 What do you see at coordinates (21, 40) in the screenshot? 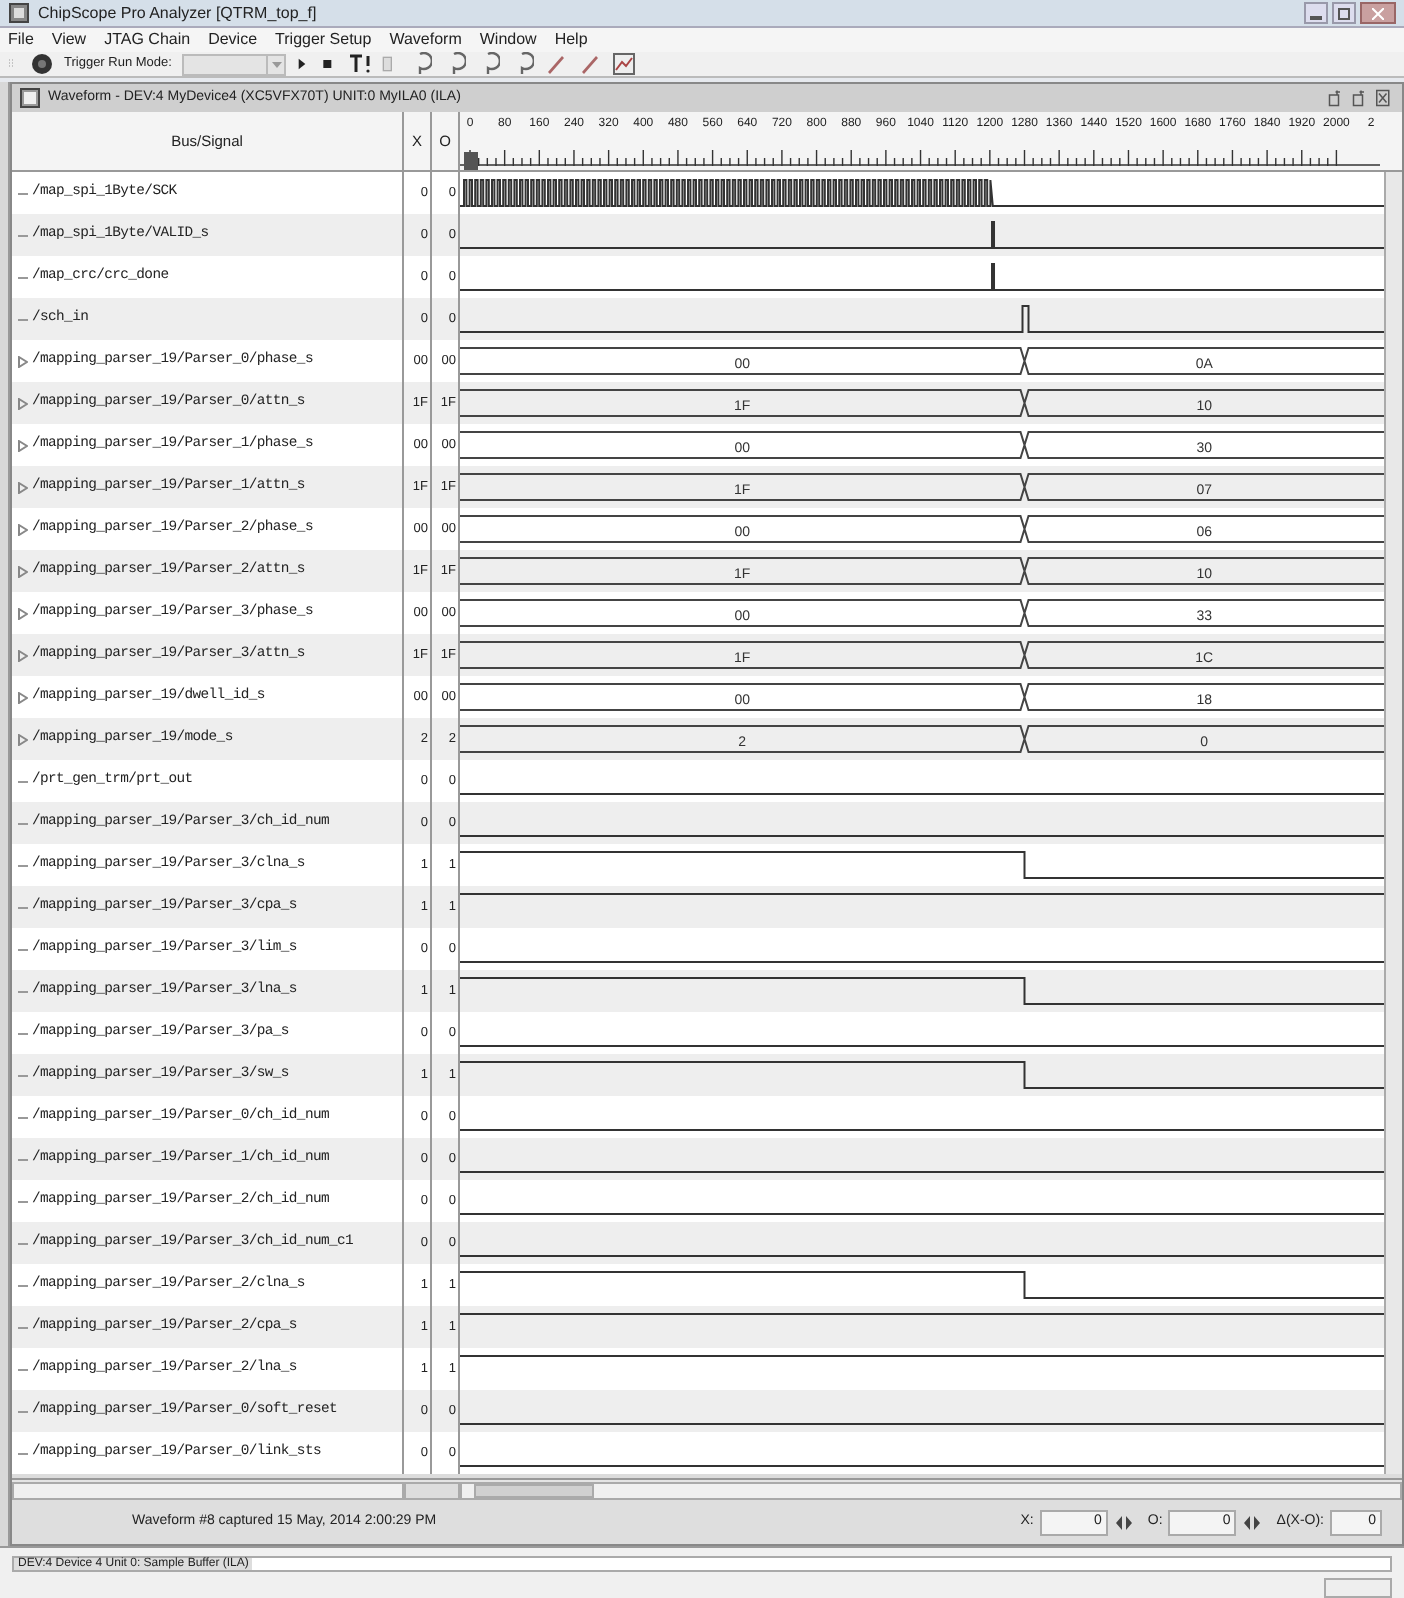
I see `menu-item: File` at bounding box center [21, 40].